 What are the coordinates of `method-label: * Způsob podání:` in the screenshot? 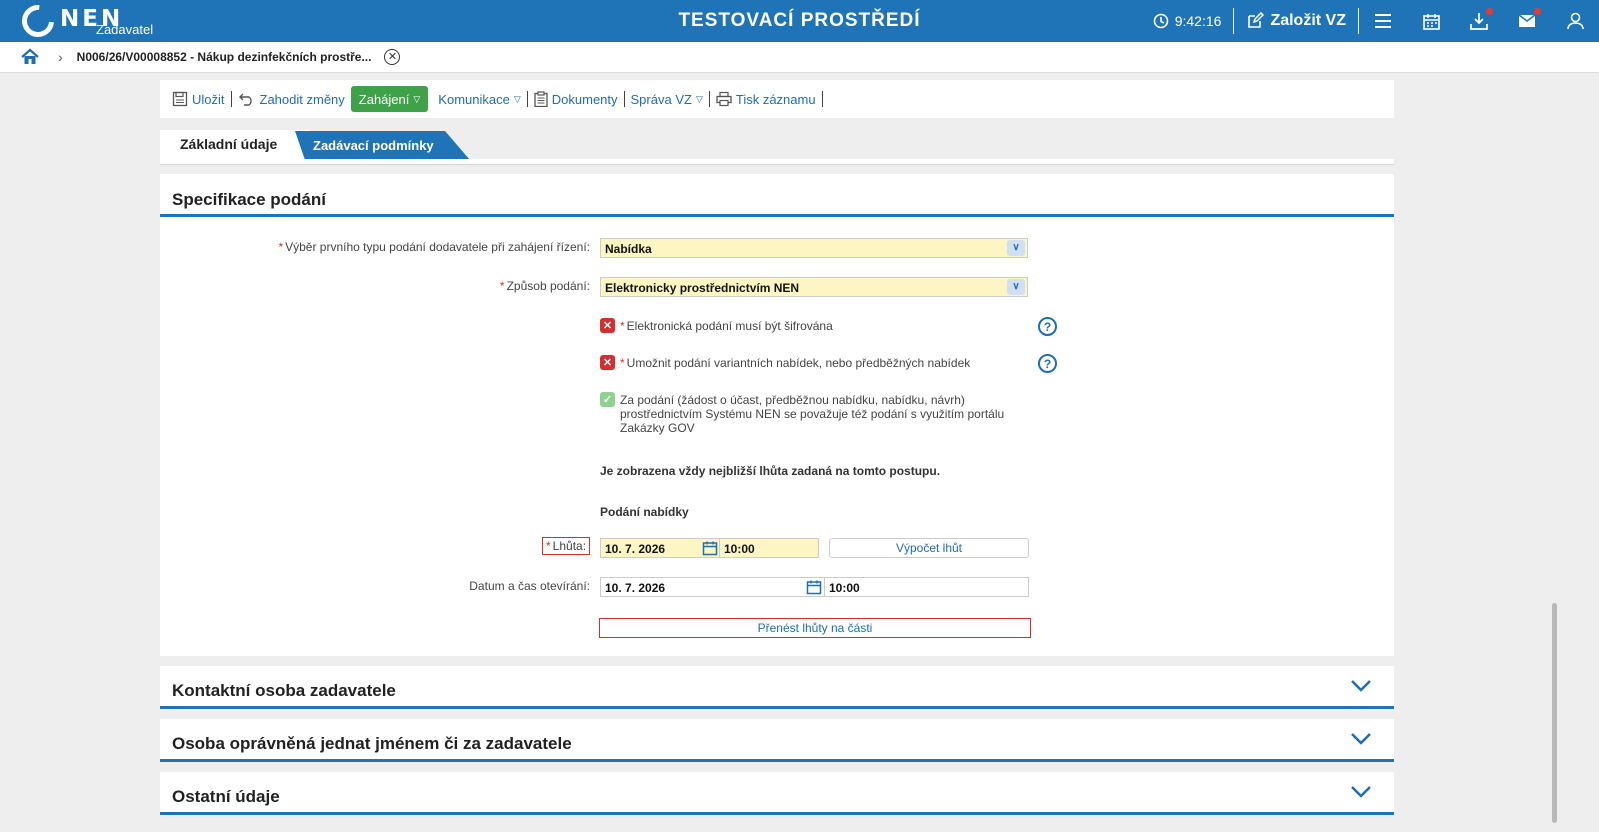 It's located at (545, 286).